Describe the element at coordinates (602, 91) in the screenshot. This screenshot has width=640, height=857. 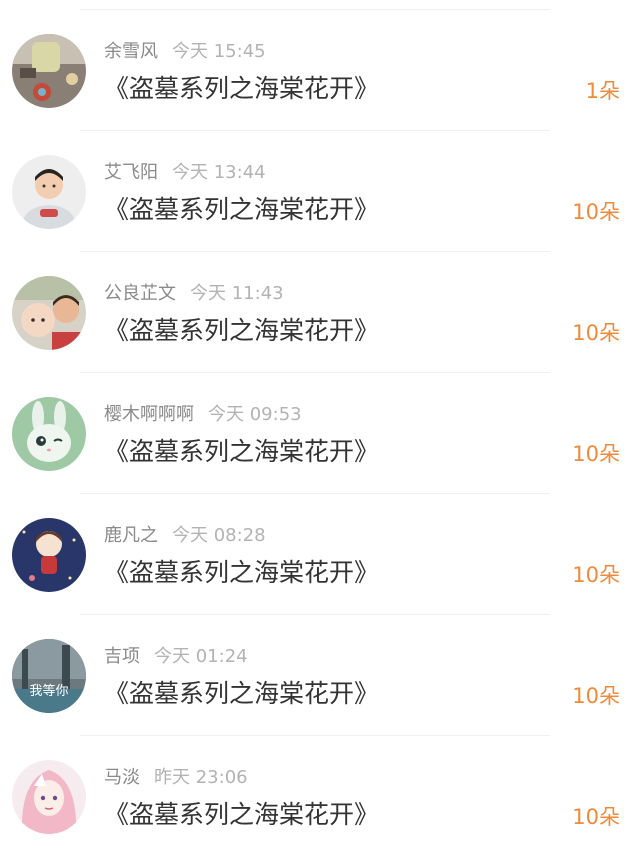
I see `gift-amount: 1朵` at that location.